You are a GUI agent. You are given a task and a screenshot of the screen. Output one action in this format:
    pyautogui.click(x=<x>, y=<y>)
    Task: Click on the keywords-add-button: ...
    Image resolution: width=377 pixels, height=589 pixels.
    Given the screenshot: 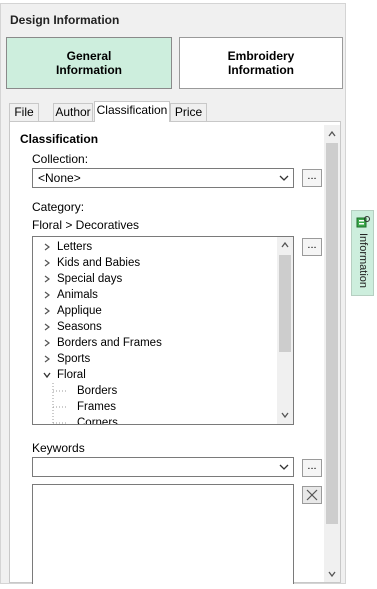 What is the action you would take?
    pyautogui.click(x=312, y=468)
    